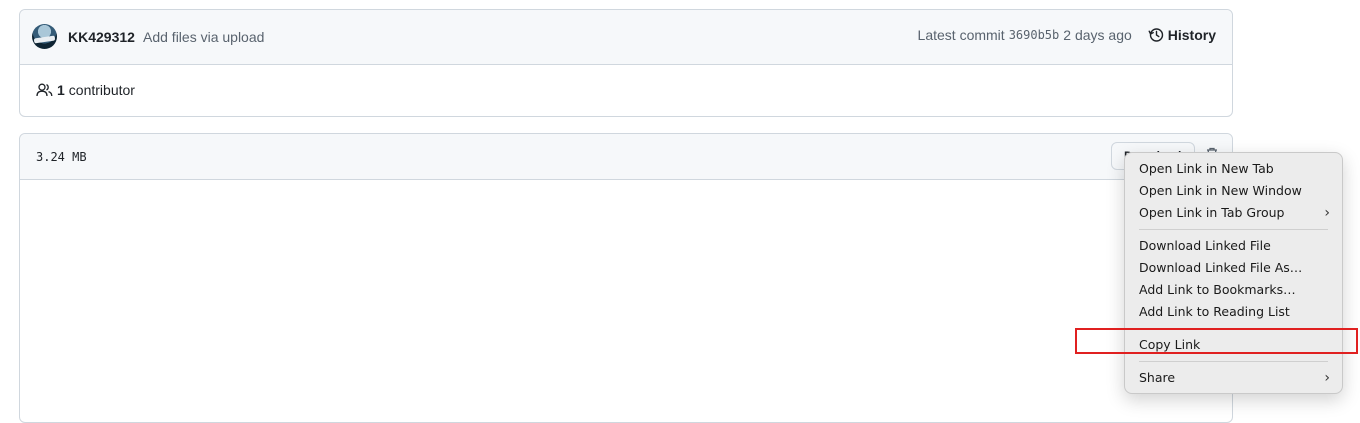 The image size is (1360, 423). What do you see at coordinates (1097, 35) in the screenshot?
I see `commit-time: 2 days ago` at bounding box center [1097, 35].